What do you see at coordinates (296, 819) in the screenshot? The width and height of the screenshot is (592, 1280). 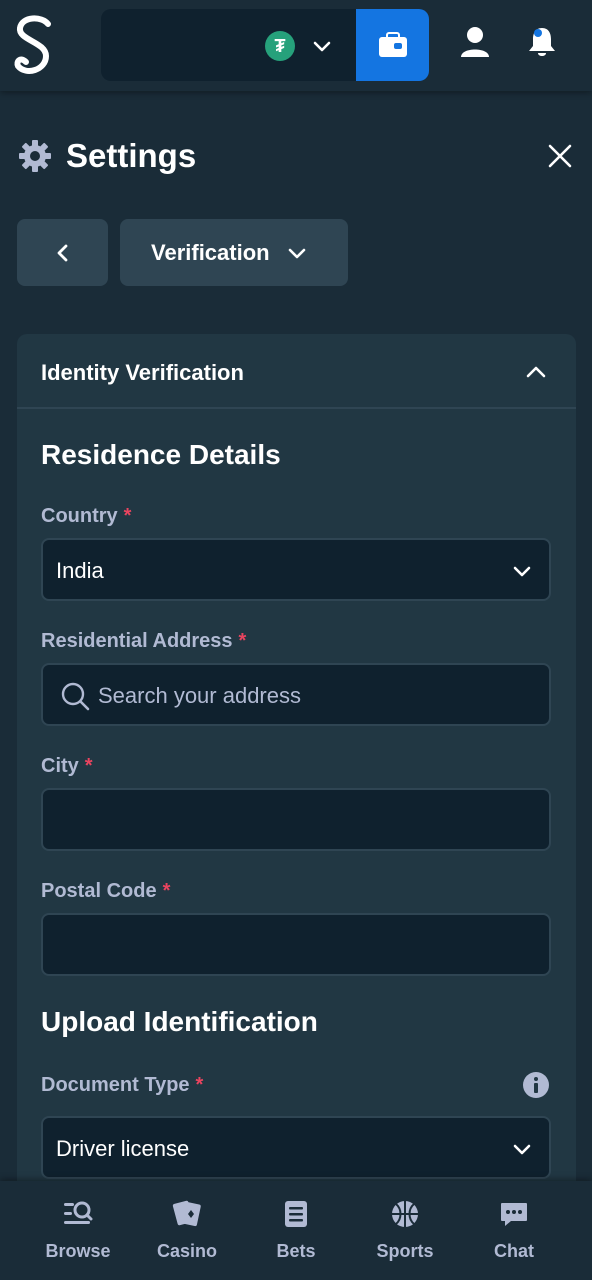 I see `city-input` at bounding box center [296, 819].